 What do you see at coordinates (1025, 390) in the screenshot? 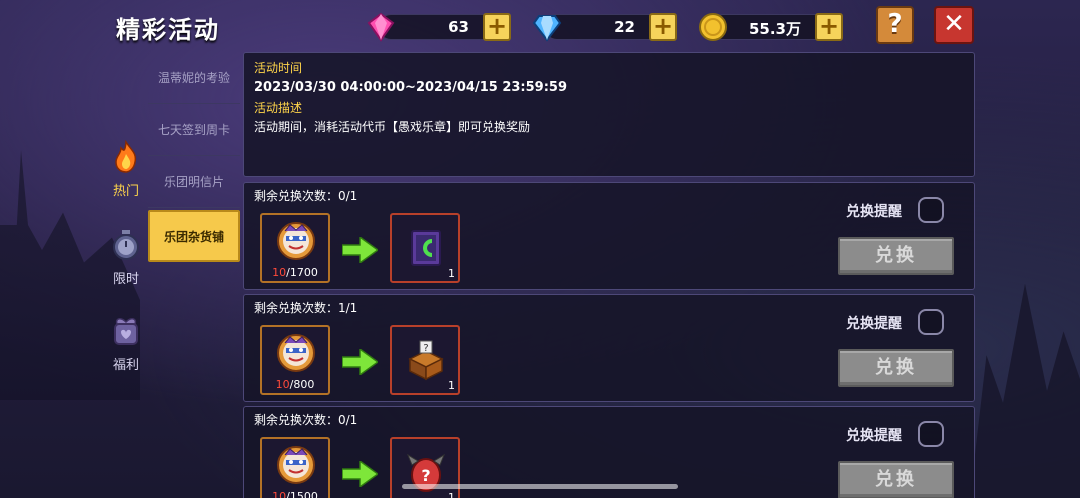
I see `background-trees` at bounding box center [1025, 390].